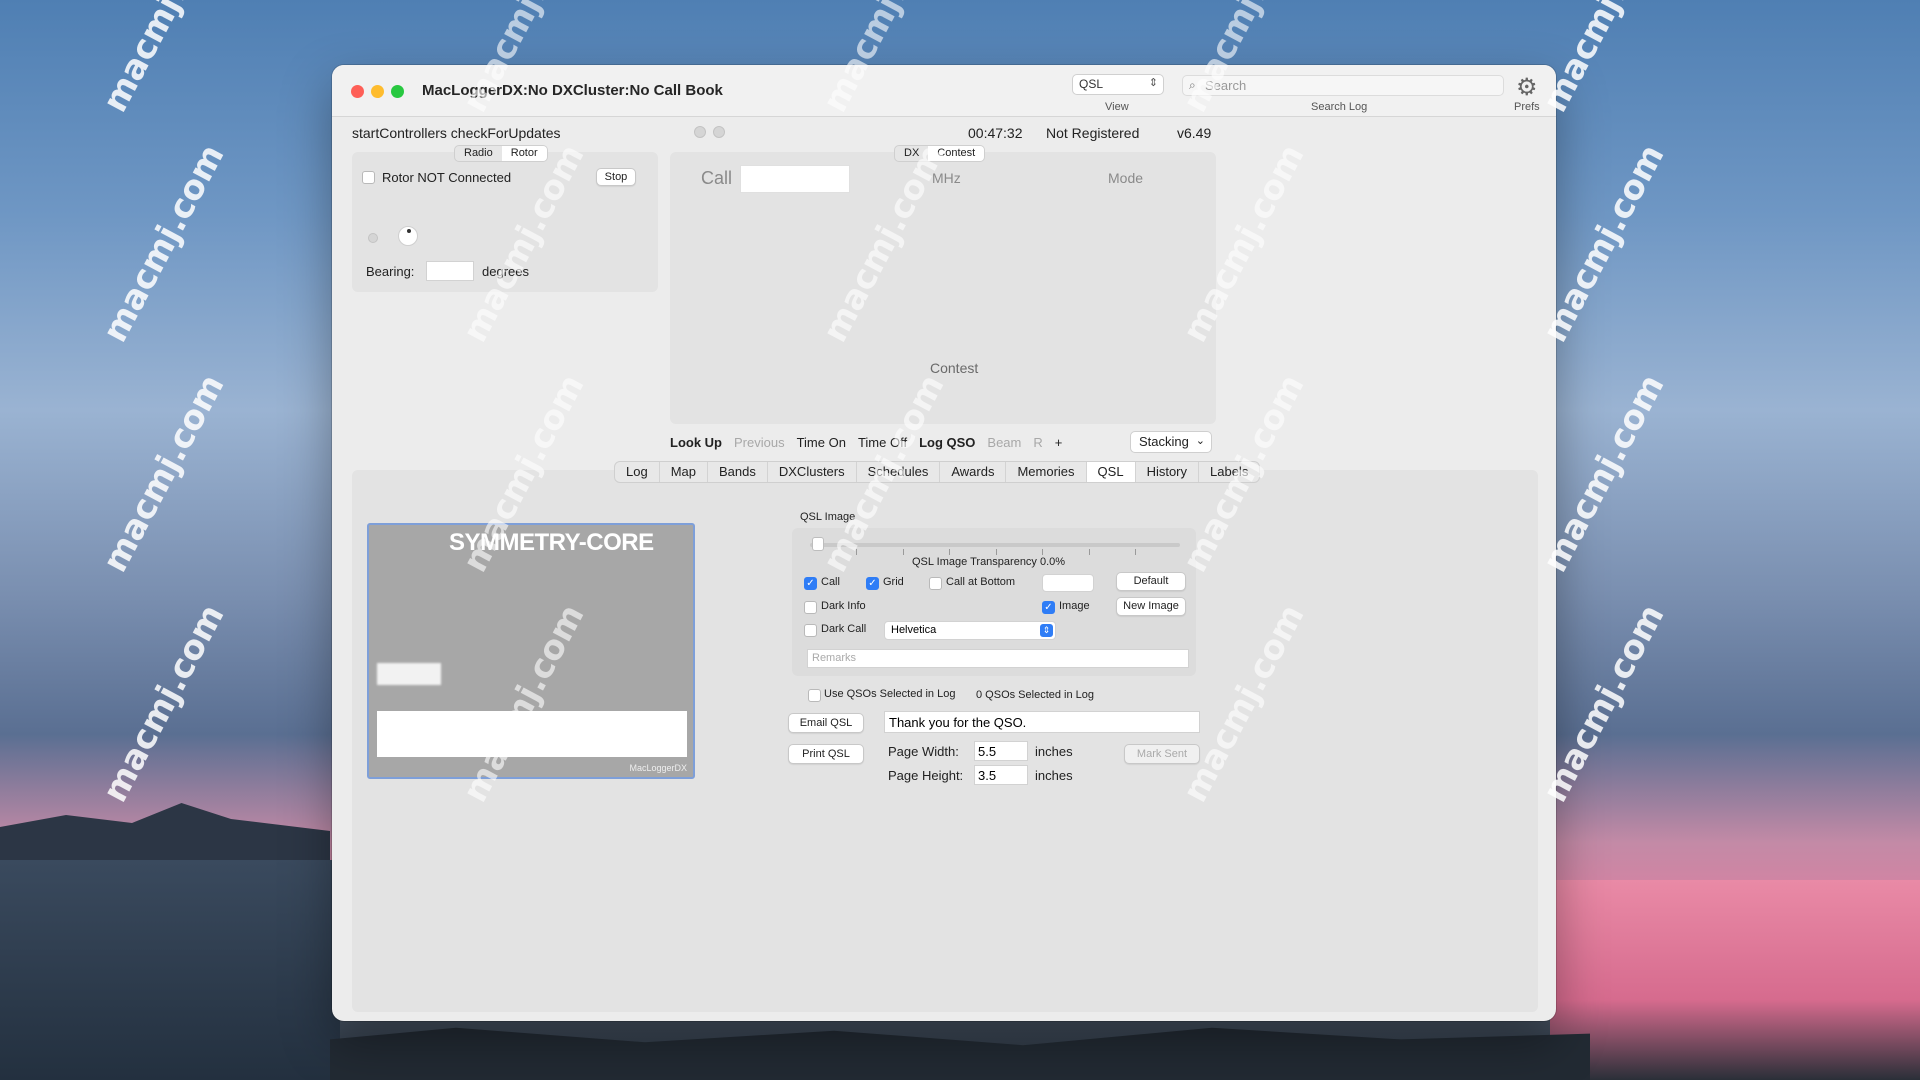  Describe the element at coordinates (658, 768) in the screenshot. I see `qsl-card-brand: MacLoggerDX` at that location.